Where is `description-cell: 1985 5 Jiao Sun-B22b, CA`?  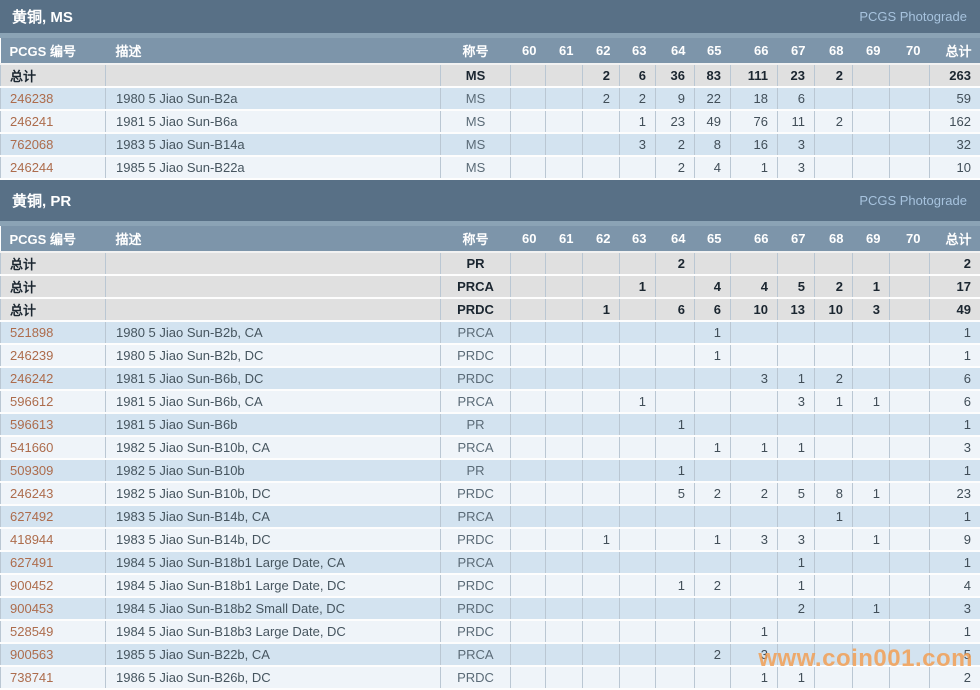
description-cell: 1985 5 Jiao Sun-B22b, CA is located at coordinates (273, 655).